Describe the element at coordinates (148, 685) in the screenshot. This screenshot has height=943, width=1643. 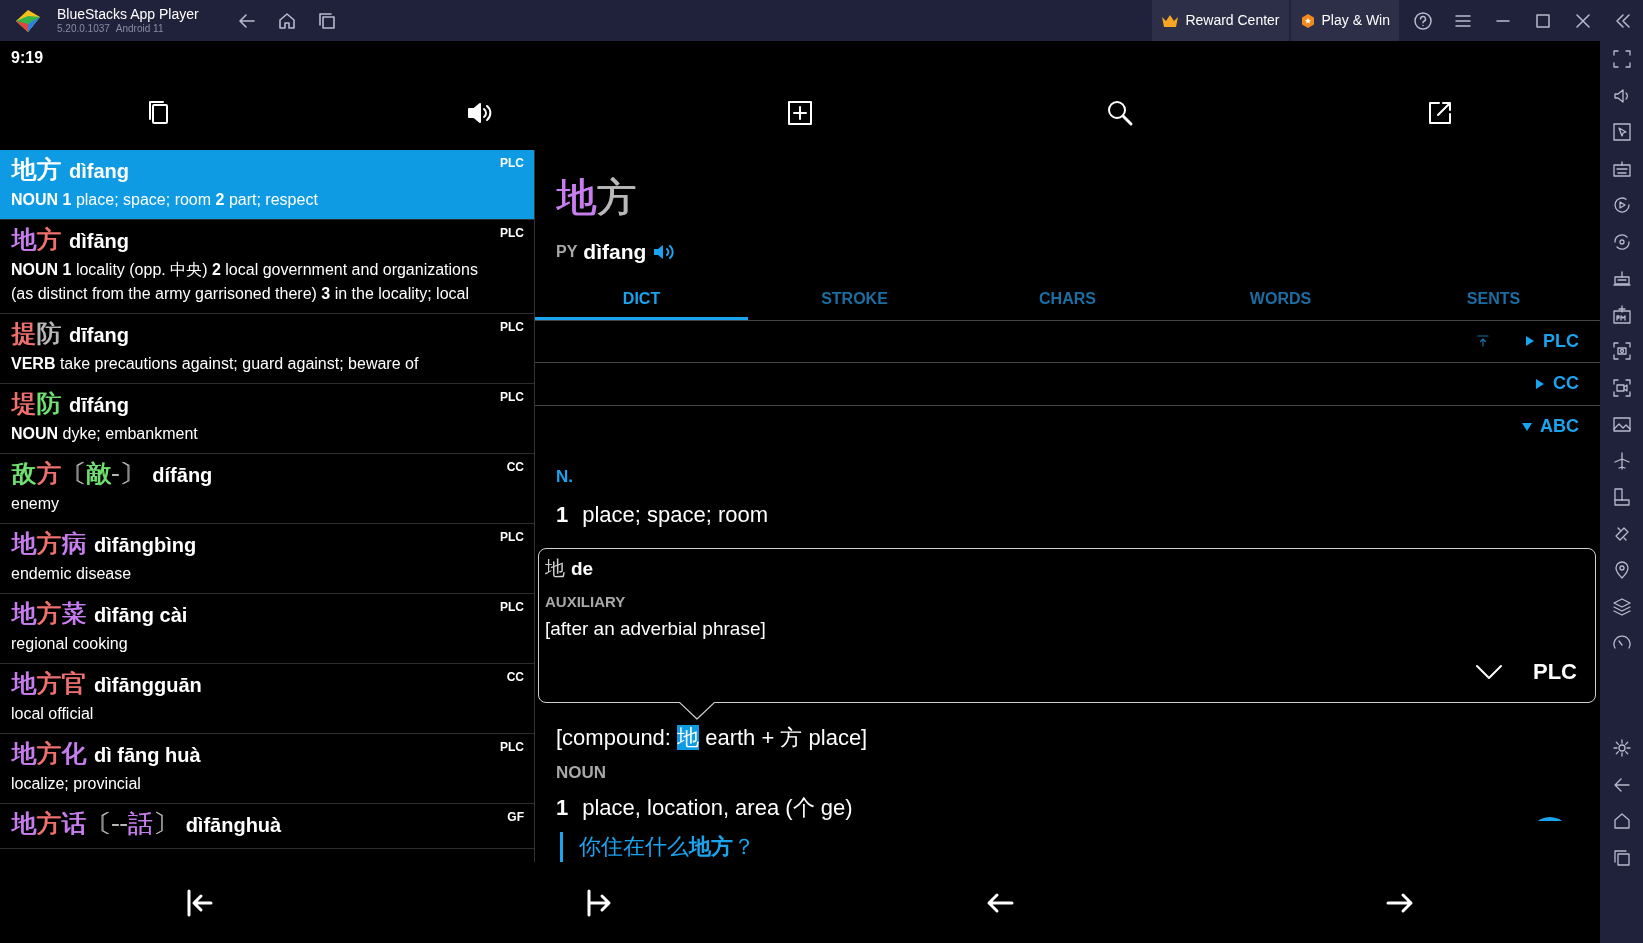
I see `pinyin-text: dìfāngguān` at that location.